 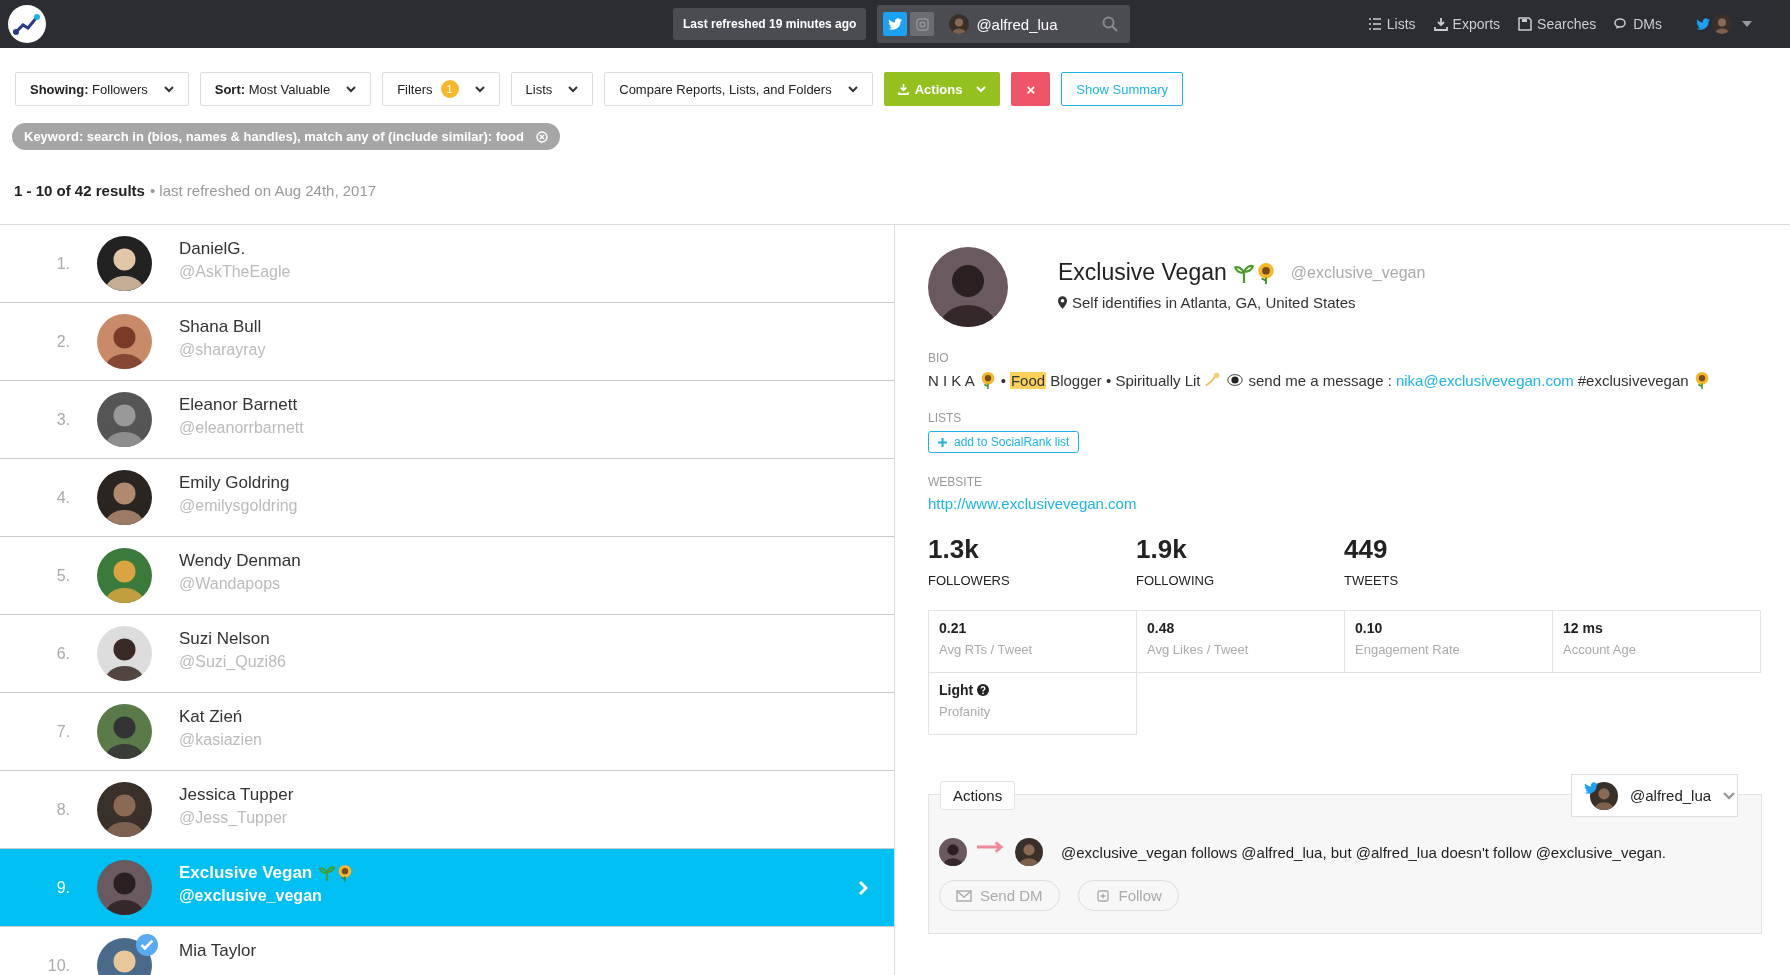 What do you see at coordinates (263, 190) in the screenshot?
I see `refresh-note: • last refreshed on Aug 24th, 2017` at bounding box center [263, 190].